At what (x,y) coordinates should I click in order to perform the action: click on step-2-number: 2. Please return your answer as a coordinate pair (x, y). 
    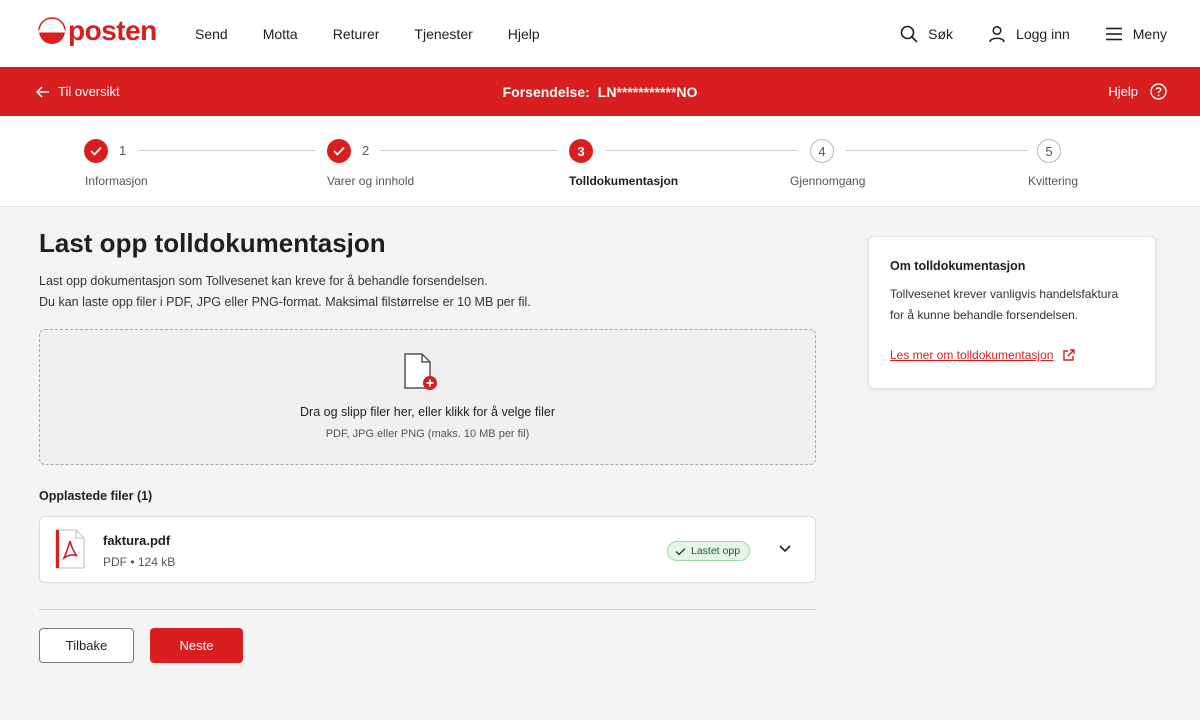
    Looking at the image, I should click on (366, 150).